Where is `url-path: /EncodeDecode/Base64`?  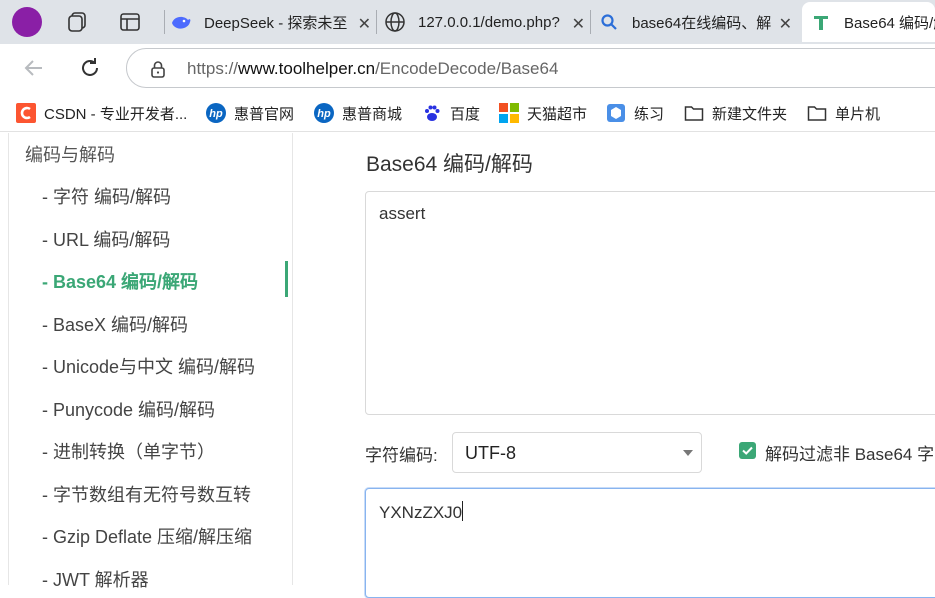
url-path: /EncodeDecode/Base64 is located at coordinates (467, 68).